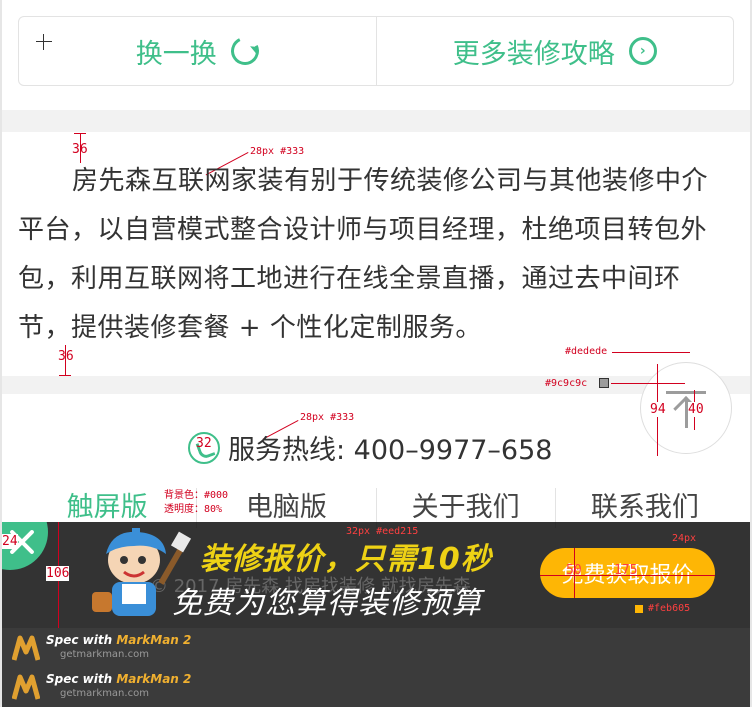  I want to click on ann-close-size: 24, so click(10, 541).